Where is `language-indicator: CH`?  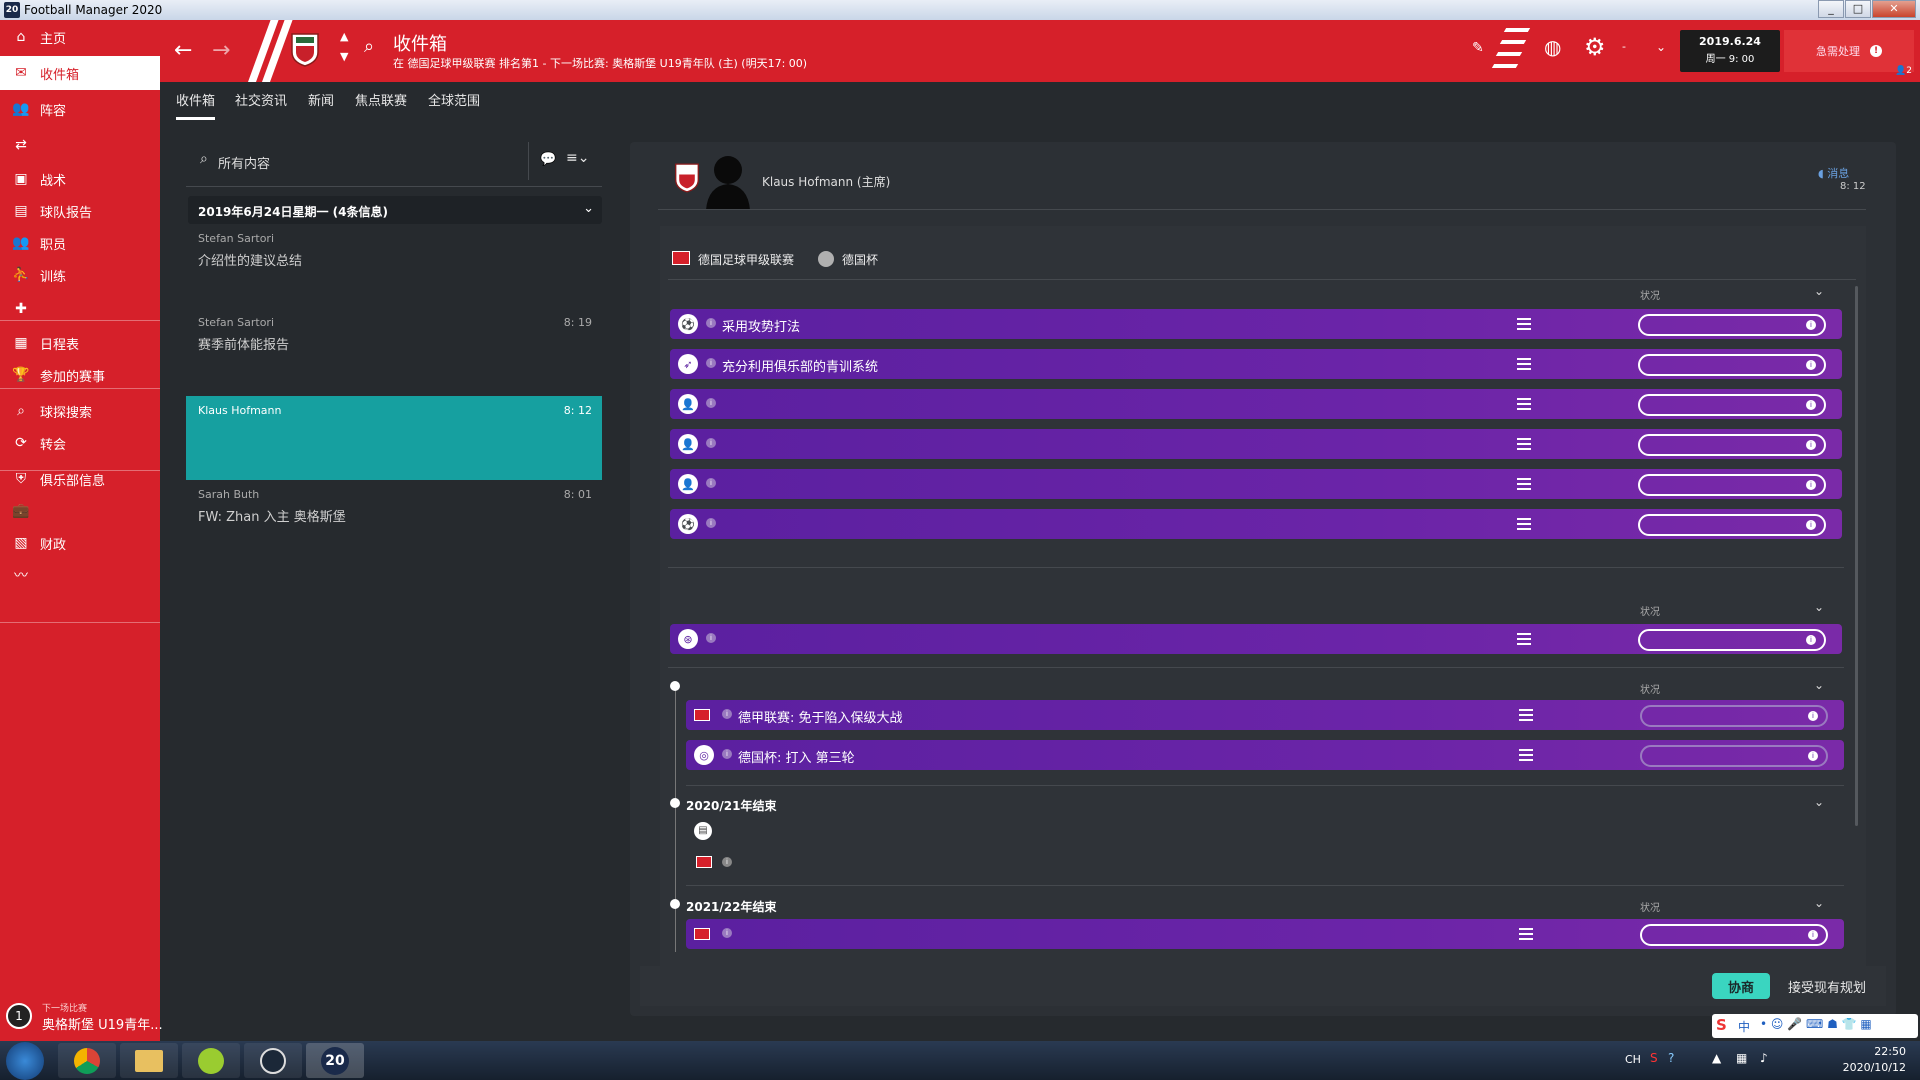
language-indicator: CH is located at coordinates (1633, 1059).